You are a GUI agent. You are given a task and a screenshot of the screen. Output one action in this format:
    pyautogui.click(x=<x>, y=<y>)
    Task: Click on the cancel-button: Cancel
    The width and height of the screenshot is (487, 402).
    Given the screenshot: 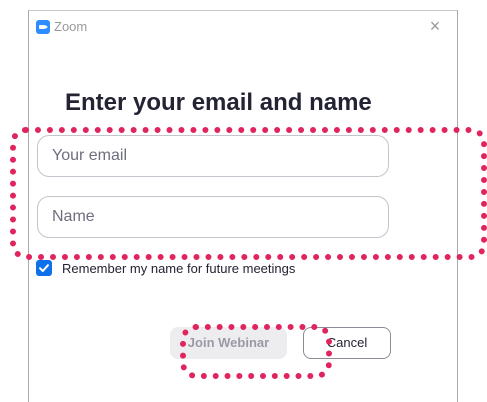 What is the action you would take?
    pyautogui.click(x=347, y=343)
    